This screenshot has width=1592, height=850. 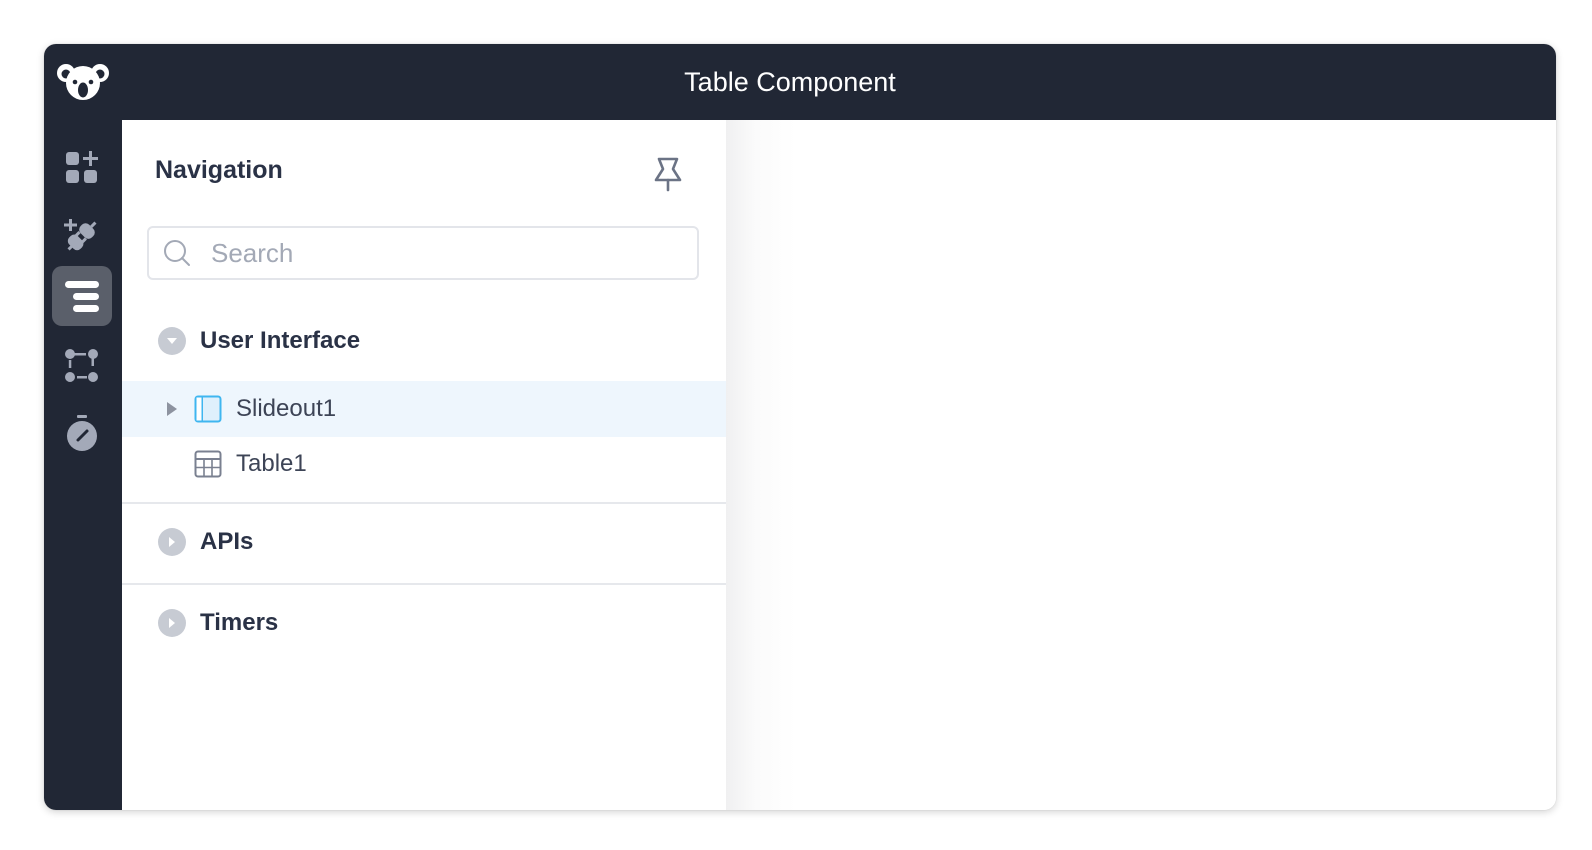 I want to click on rail-integrations-button, so click(x=82, y=236).